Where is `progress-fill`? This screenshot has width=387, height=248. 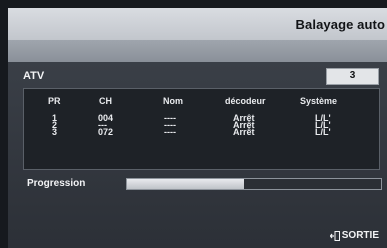 progress-fill is located at coordinates (185, 184).